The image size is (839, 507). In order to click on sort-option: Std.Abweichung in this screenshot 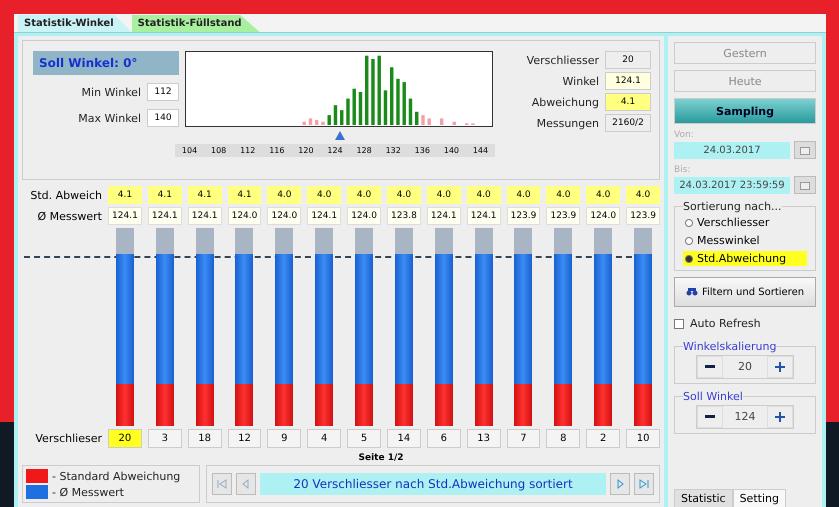, I will do `click(745, 258)`.